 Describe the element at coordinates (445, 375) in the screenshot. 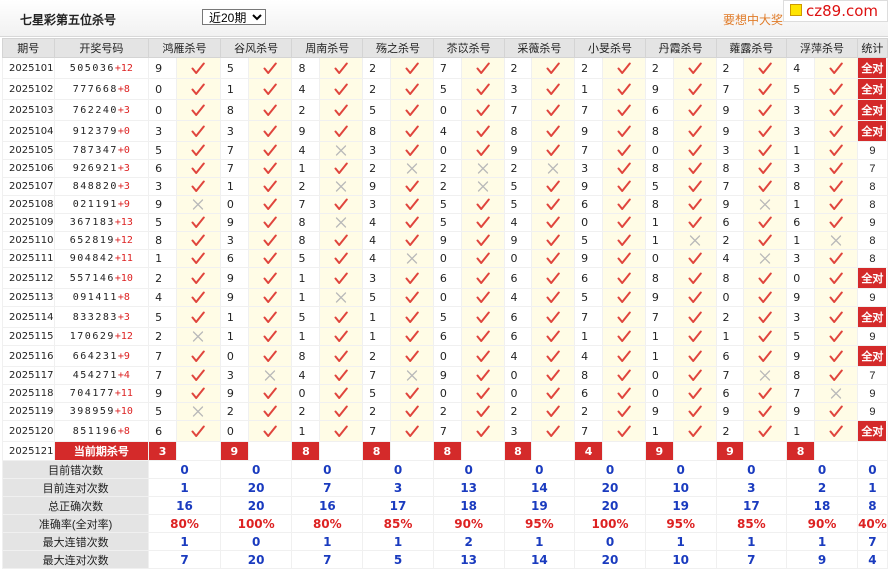

I see `table-row: 2025117 454271+4 7 3 4 7 9 0 8 0 7 8 7` at that location.